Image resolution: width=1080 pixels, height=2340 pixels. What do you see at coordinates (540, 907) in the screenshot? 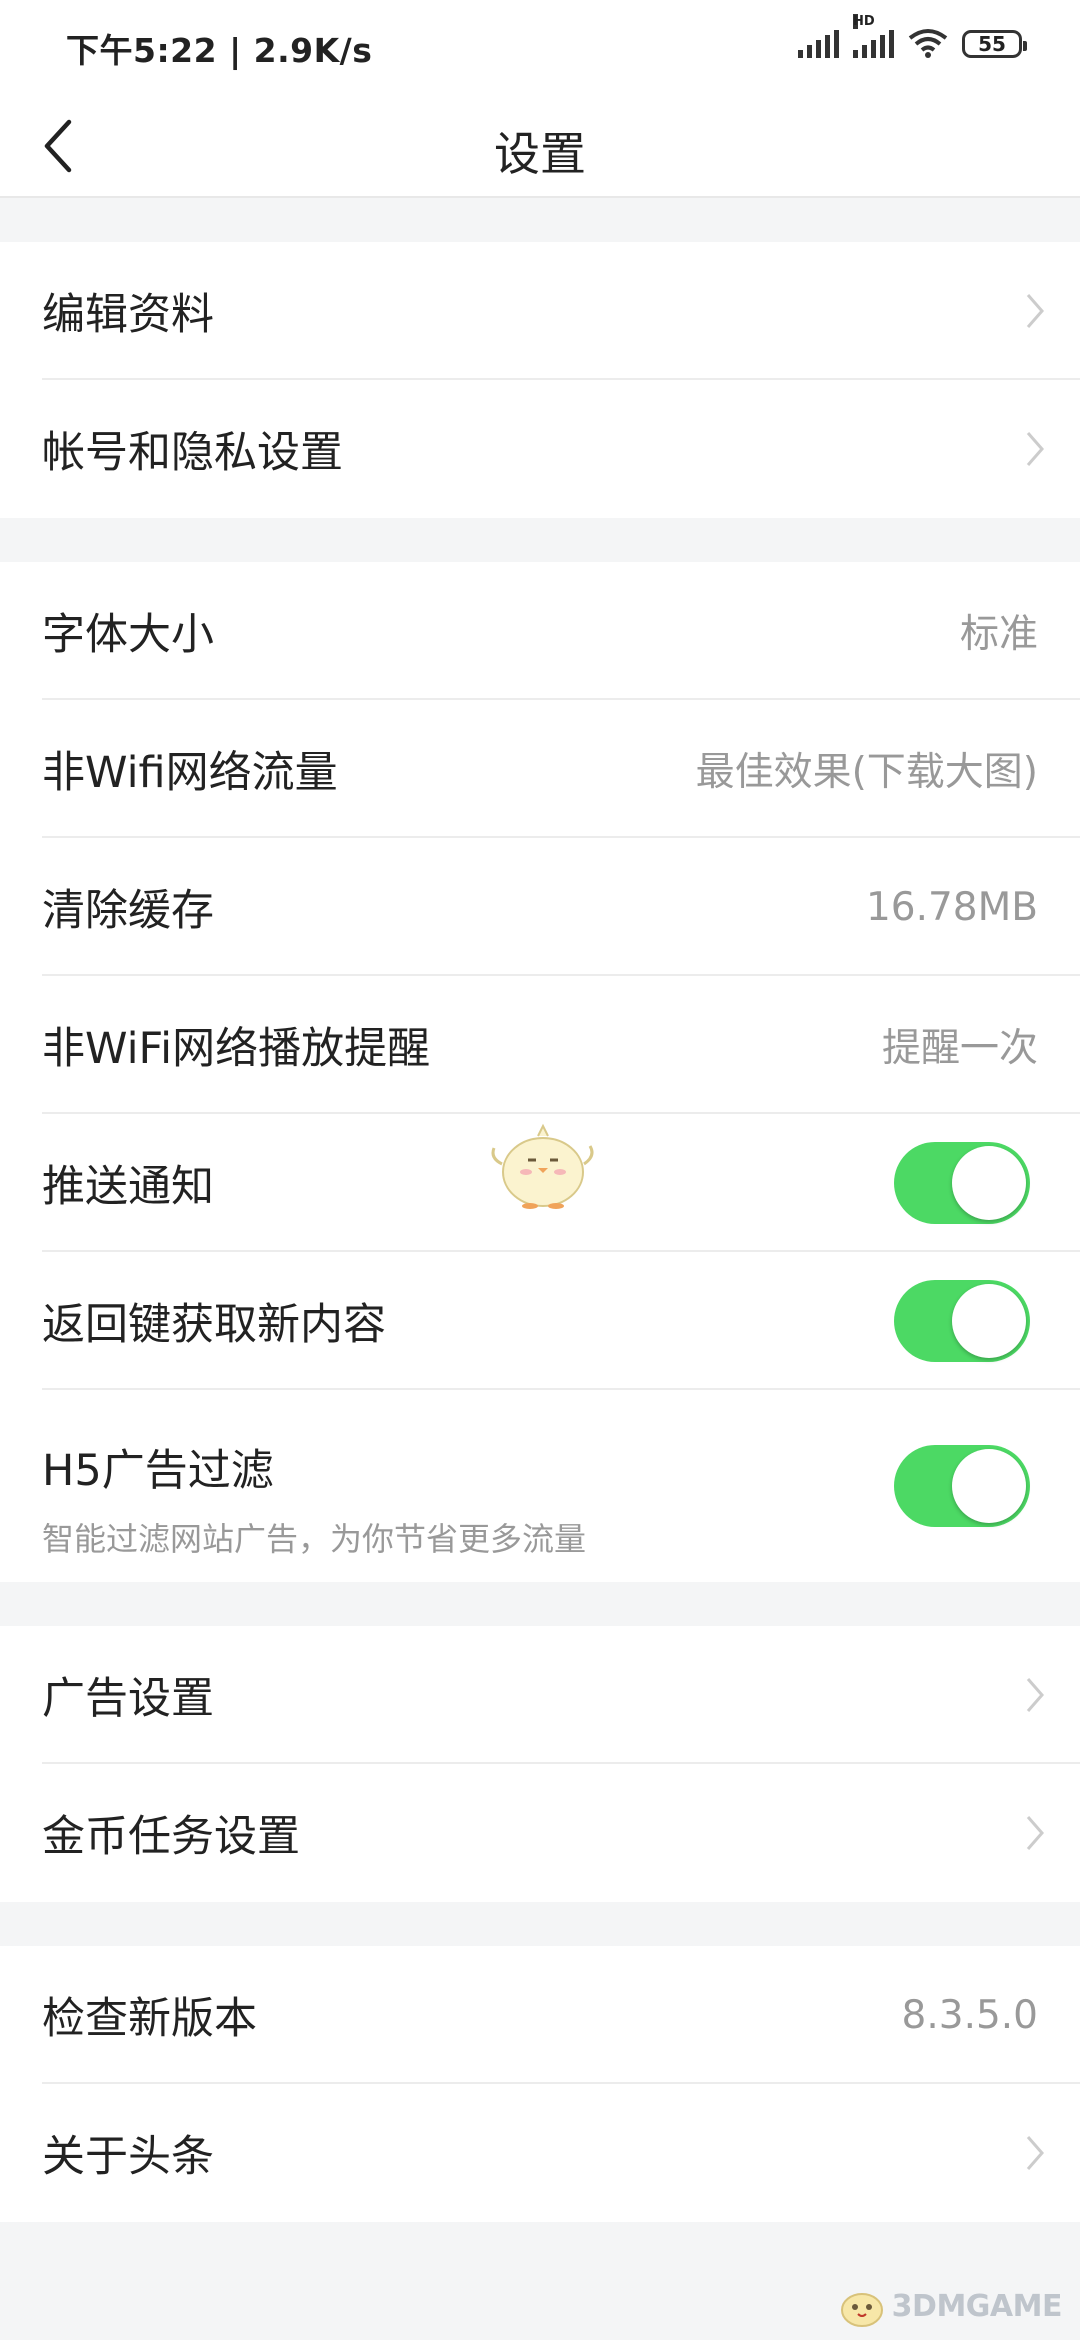
I see `clear-cache-row: 清除缓存 16.78MB` at bounding box center [540, 907].